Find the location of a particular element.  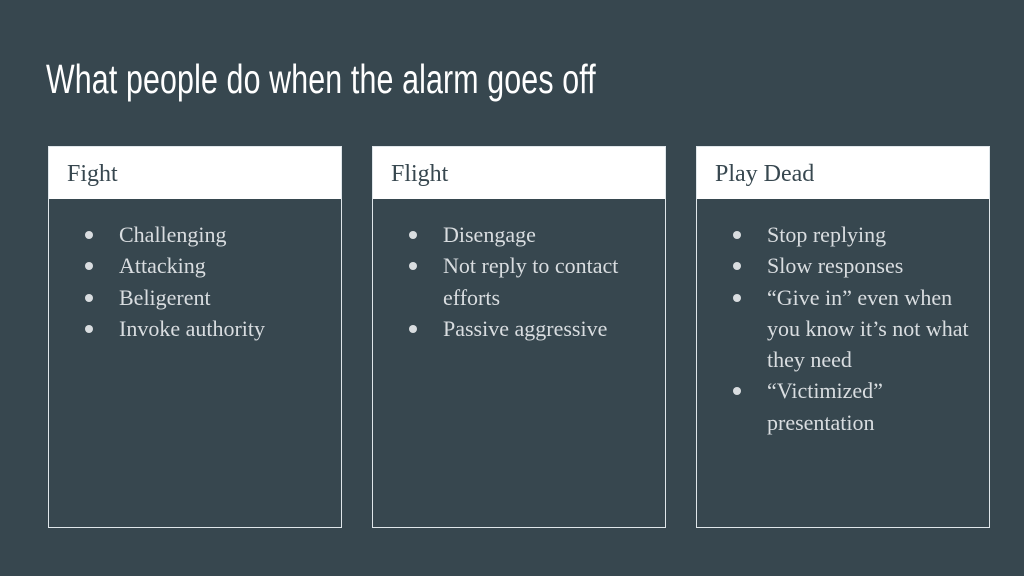

list-item: Passive aggressive is located at coordinates (519, 328).